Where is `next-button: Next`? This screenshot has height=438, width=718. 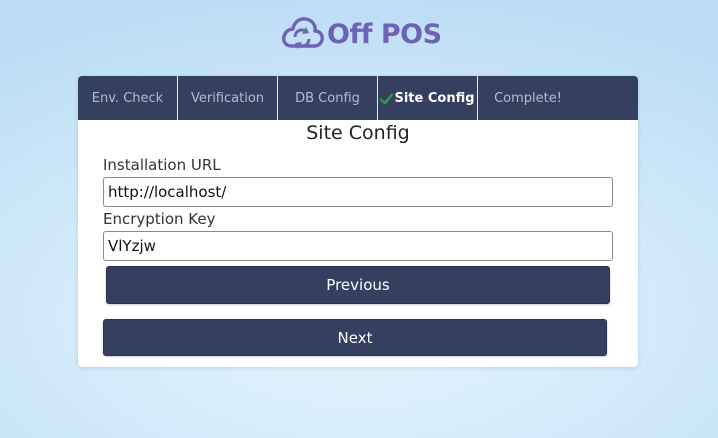 next-button: Next is located at coordinates (355, 337).